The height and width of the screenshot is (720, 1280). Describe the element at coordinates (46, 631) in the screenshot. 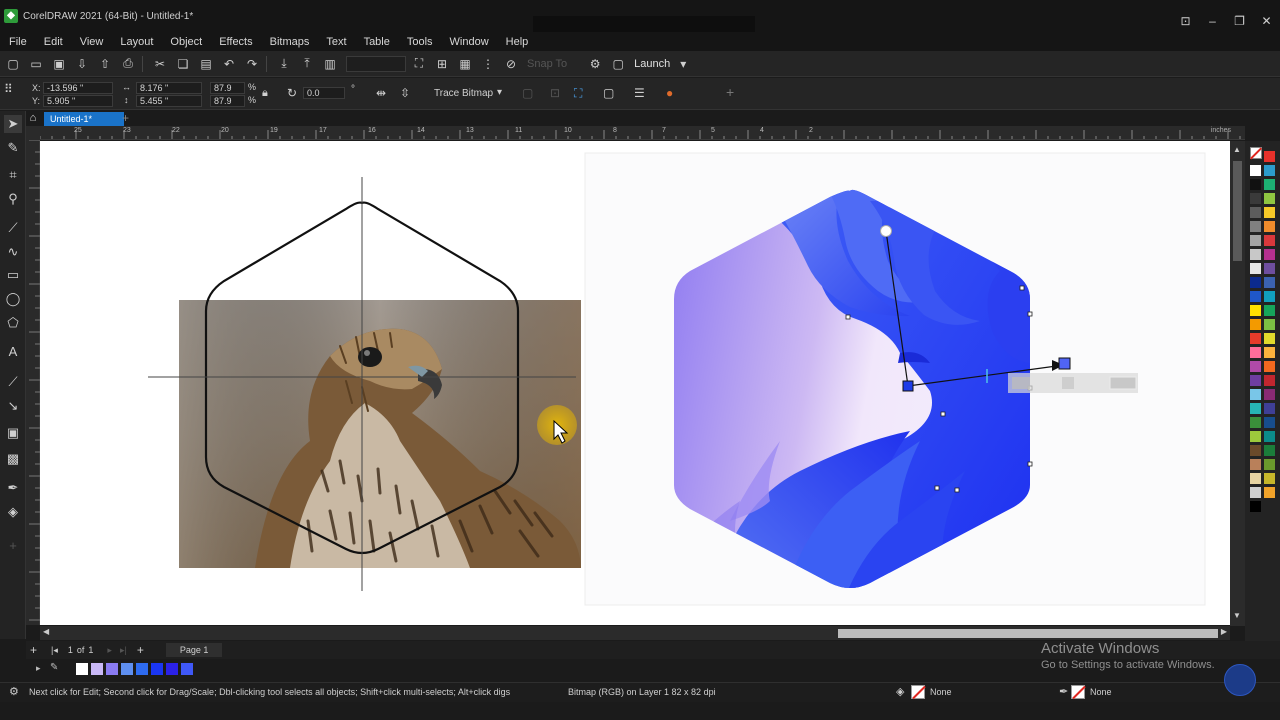

I see `scroll-left-icon: ◀` at that location.